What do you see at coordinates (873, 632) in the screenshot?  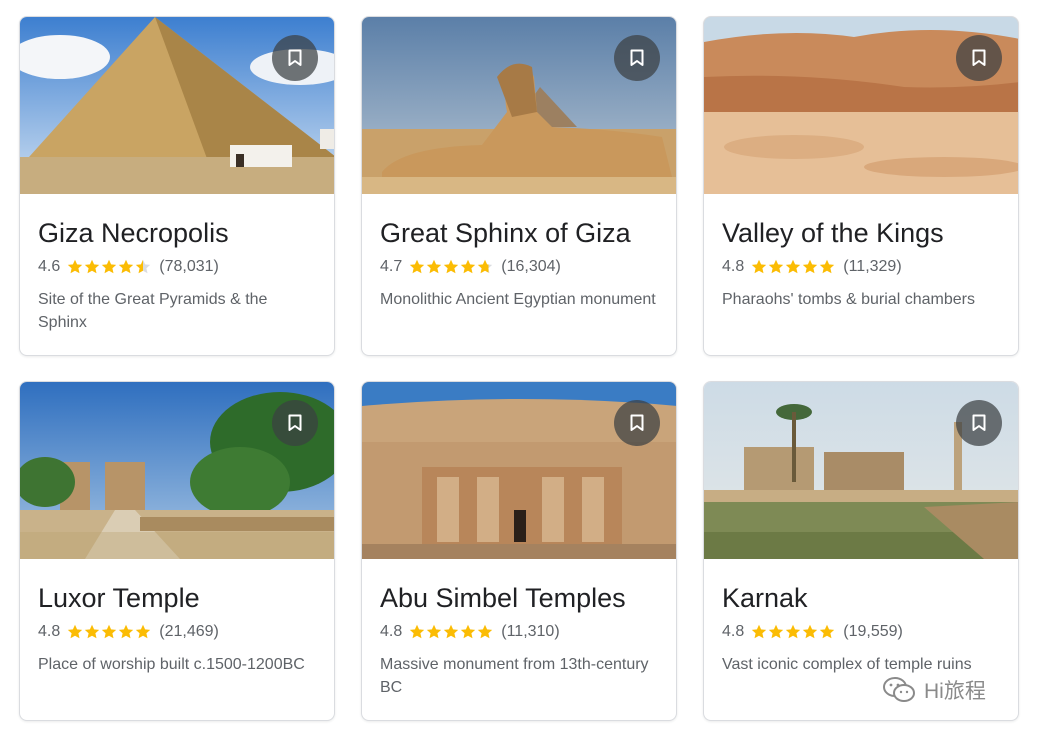 I see `review-count: (19,559)` at bounding box center [873, 632].